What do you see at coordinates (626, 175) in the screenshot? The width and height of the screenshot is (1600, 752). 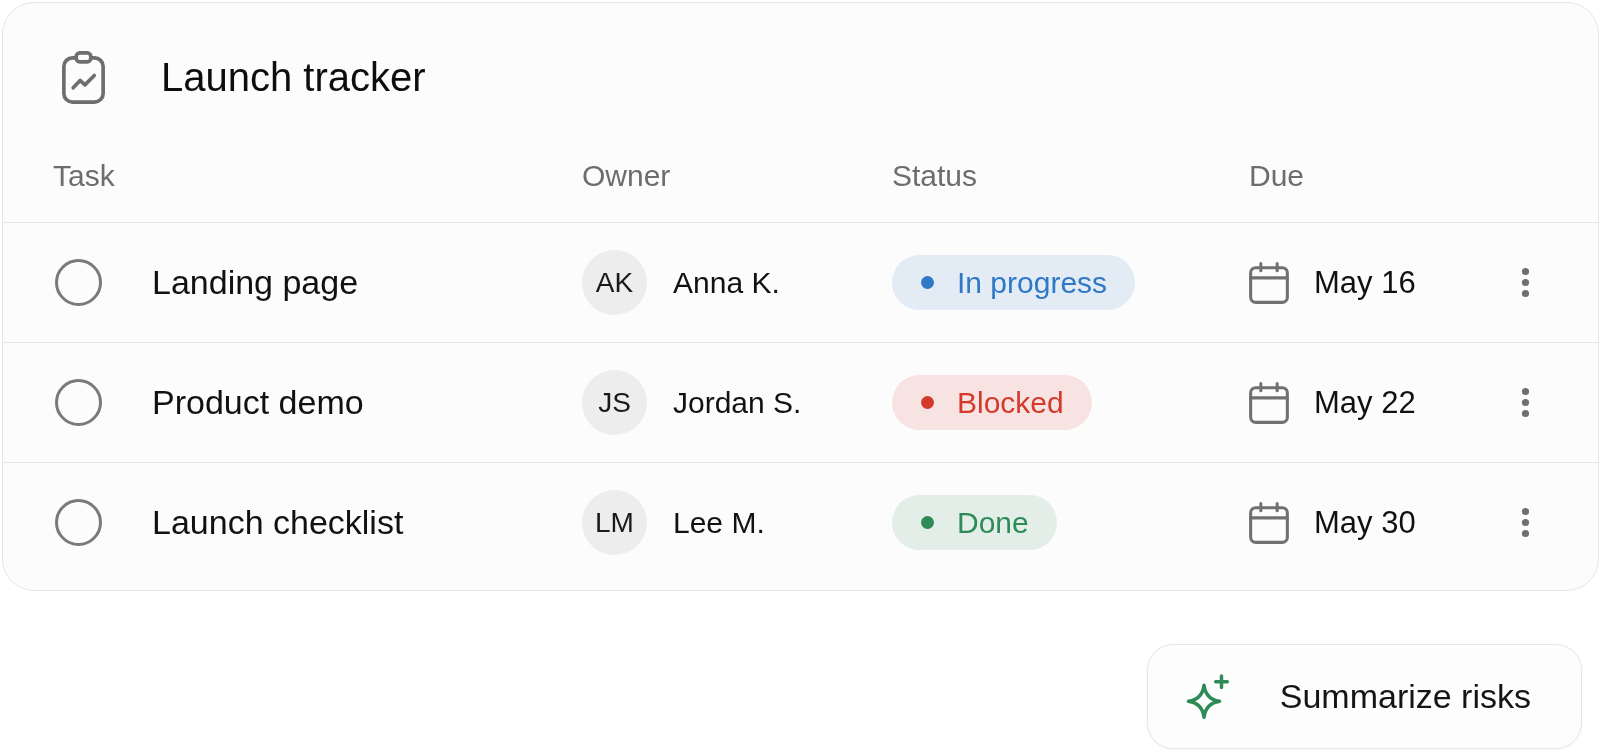 I see `column-header: Owner` at bounding box center [626, 175].